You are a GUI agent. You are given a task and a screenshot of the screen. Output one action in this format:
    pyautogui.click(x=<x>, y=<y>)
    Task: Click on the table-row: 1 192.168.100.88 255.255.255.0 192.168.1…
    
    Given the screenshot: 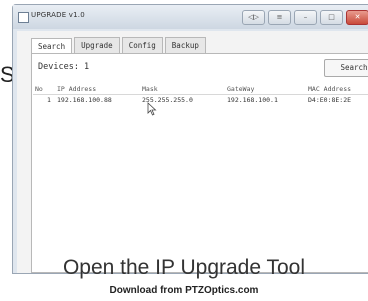 What is the action you would take?
    pyautogui.click(x=200, y=100)
    